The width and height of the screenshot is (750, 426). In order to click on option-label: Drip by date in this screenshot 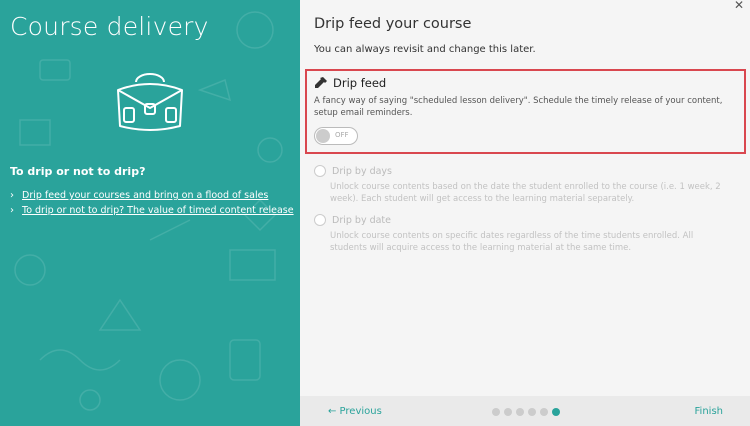, I will do `click(362, 220)`.